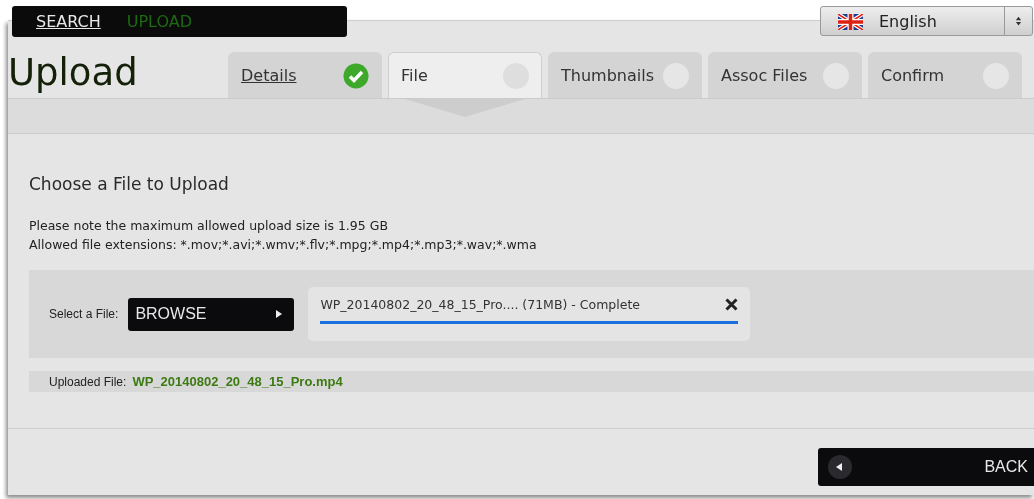 This screenshot has width=1034, height=499. I want to click on note-text: Please note the maximum allowed upload size is 1.95 GB, so click(209, 226).